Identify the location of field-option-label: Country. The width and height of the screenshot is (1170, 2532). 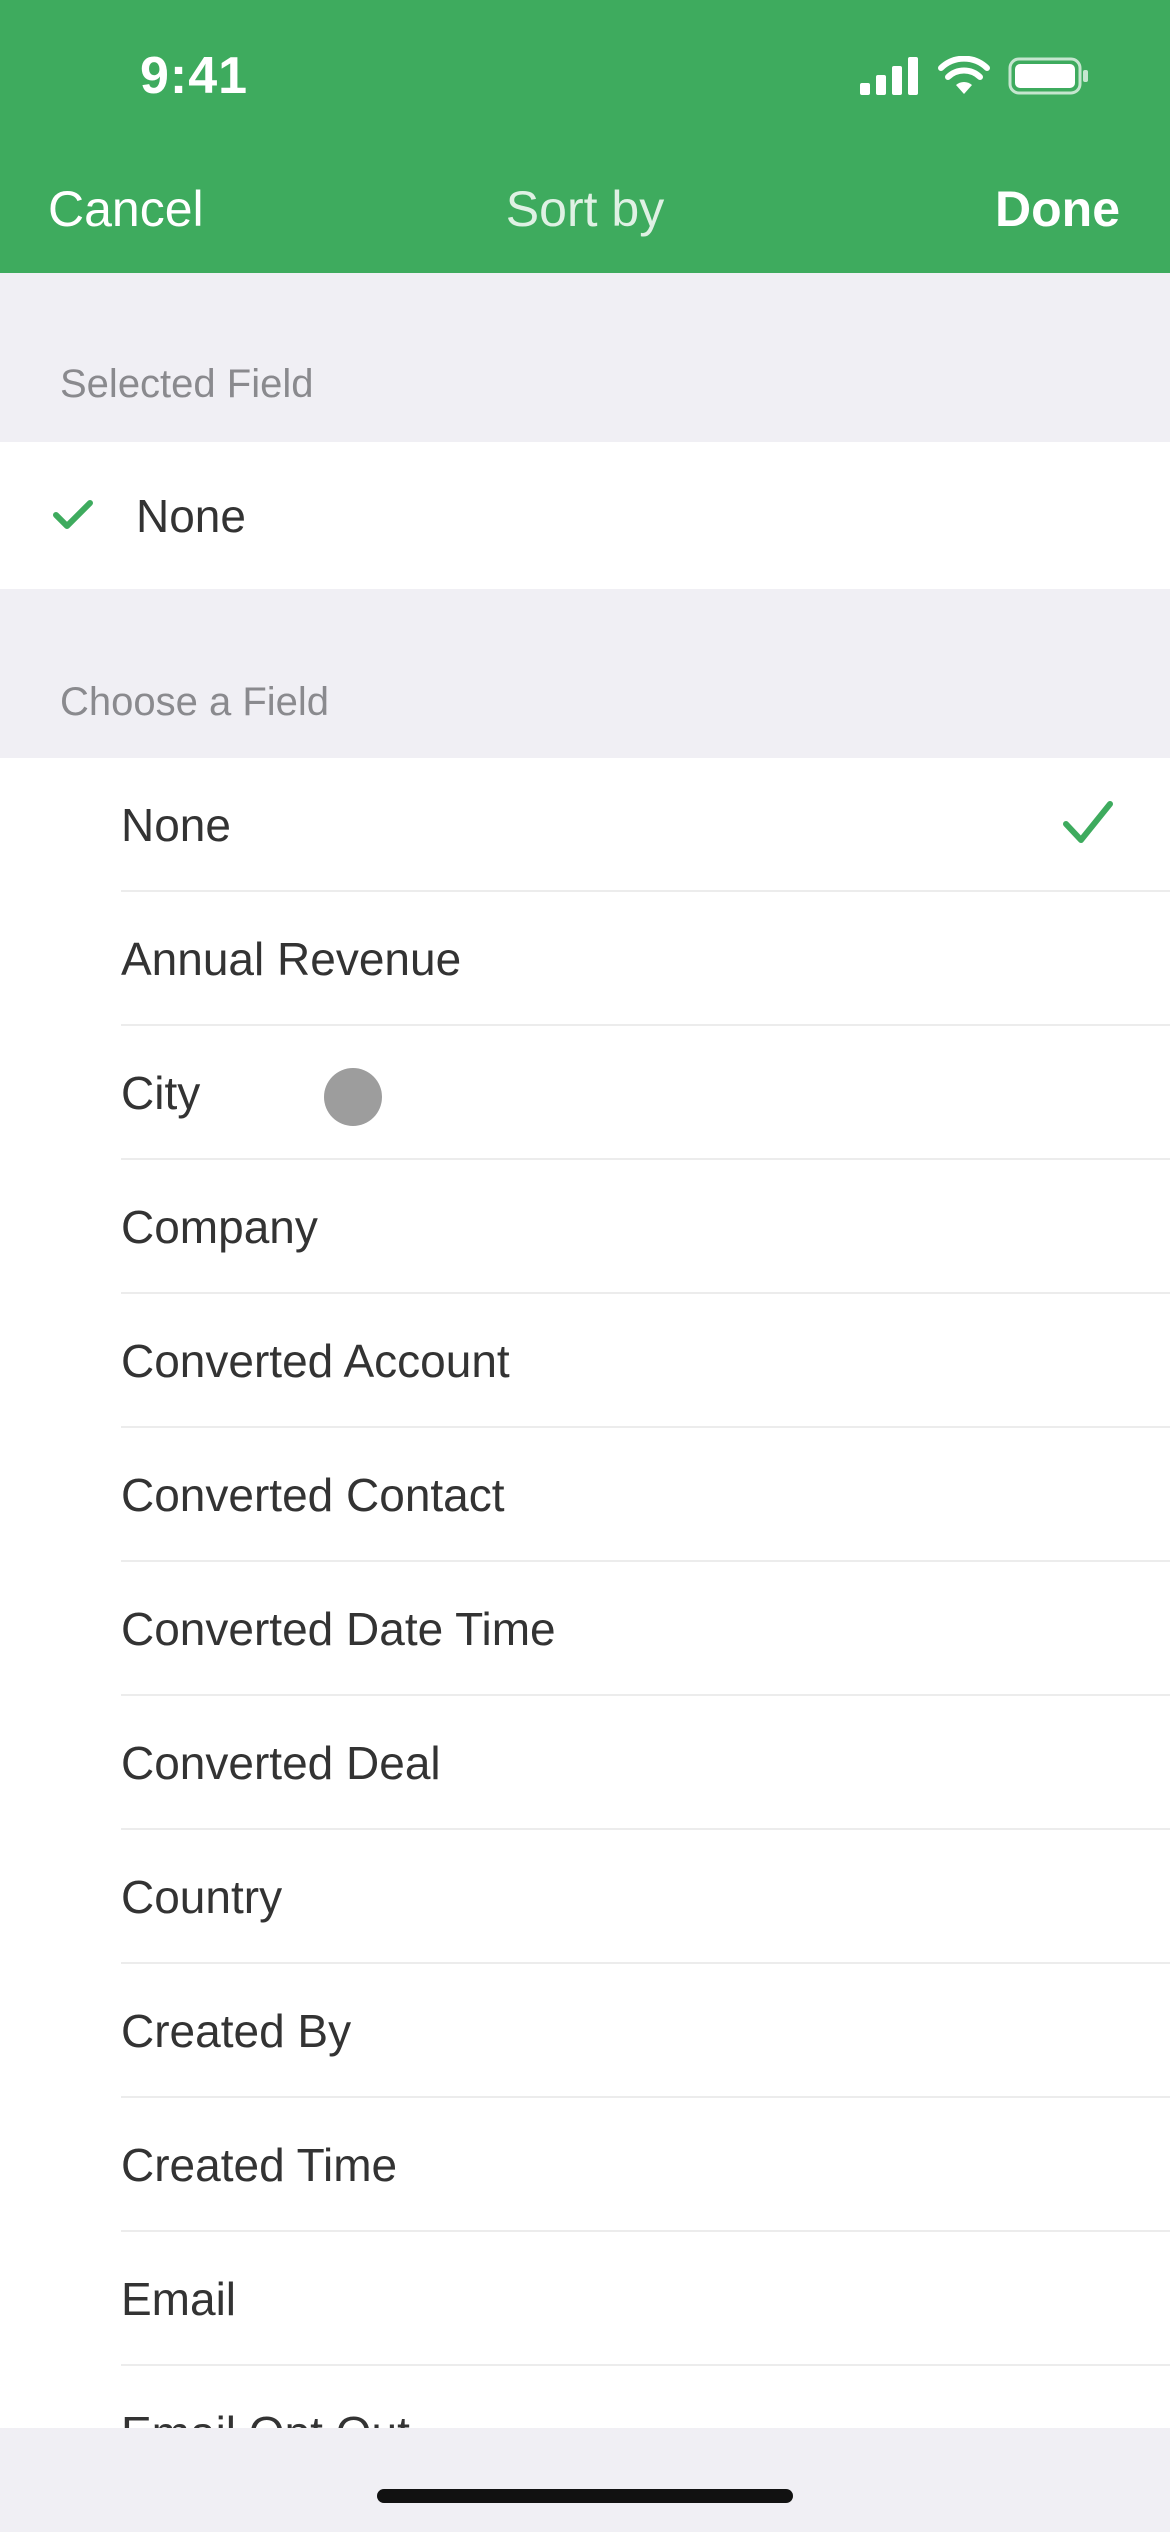
(202, 1897).